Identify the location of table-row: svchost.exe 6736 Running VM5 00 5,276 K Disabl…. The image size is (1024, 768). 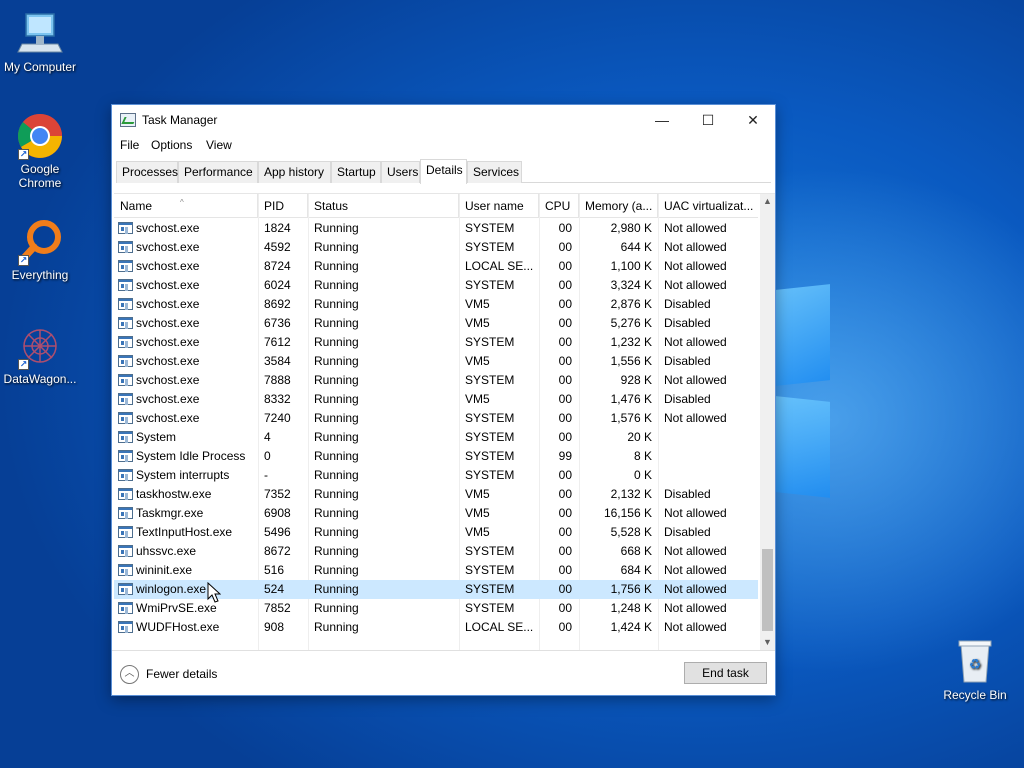
(436, 323).